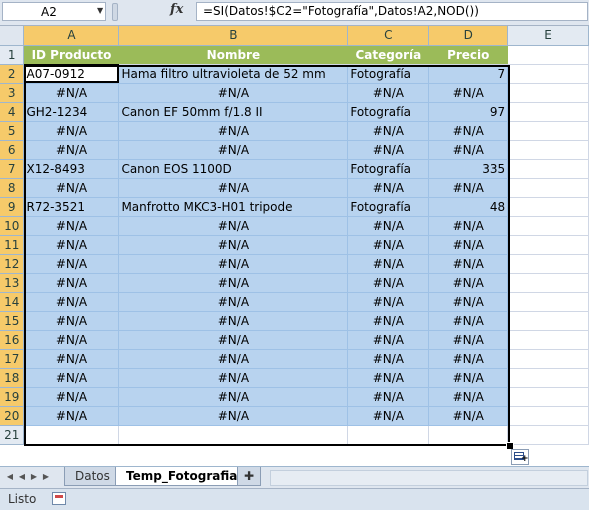 This screenshot has width=589, height=510. What do you see at coordinates (92, 476) in the screenshot?
I see `tab-datos: Datos` at bounding box center [92, 476].